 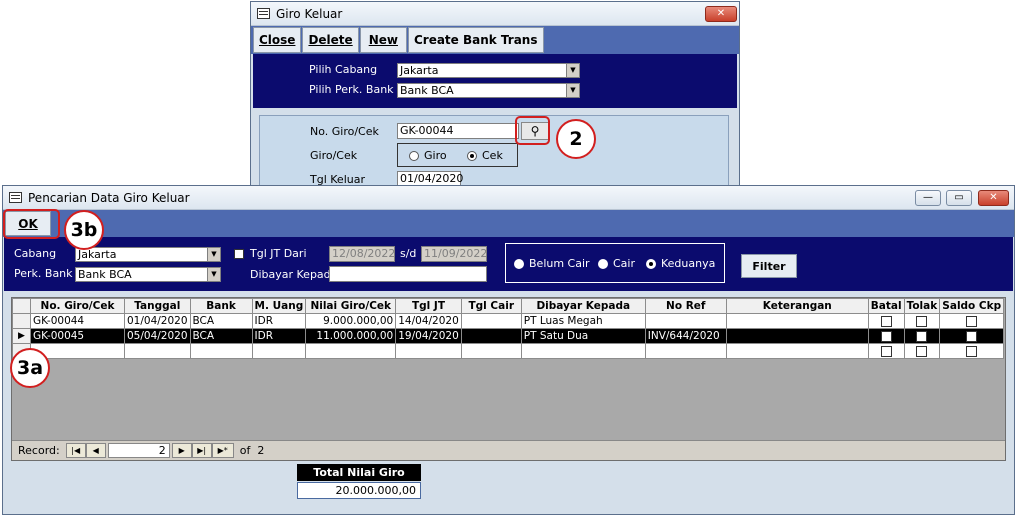 I want to click on no-giro-input: GK-00044, so click(x=458, y=131).